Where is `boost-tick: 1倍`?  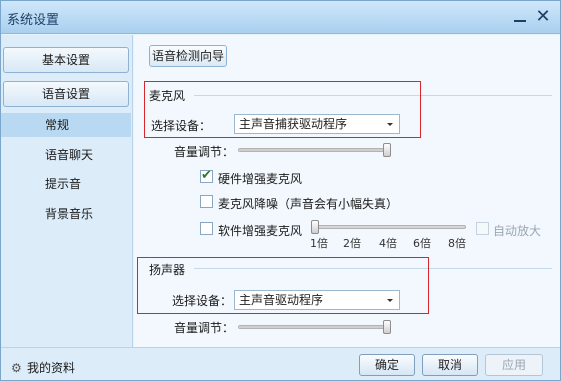 boost-tick: 1倍 is located at coordinates (319, 243).